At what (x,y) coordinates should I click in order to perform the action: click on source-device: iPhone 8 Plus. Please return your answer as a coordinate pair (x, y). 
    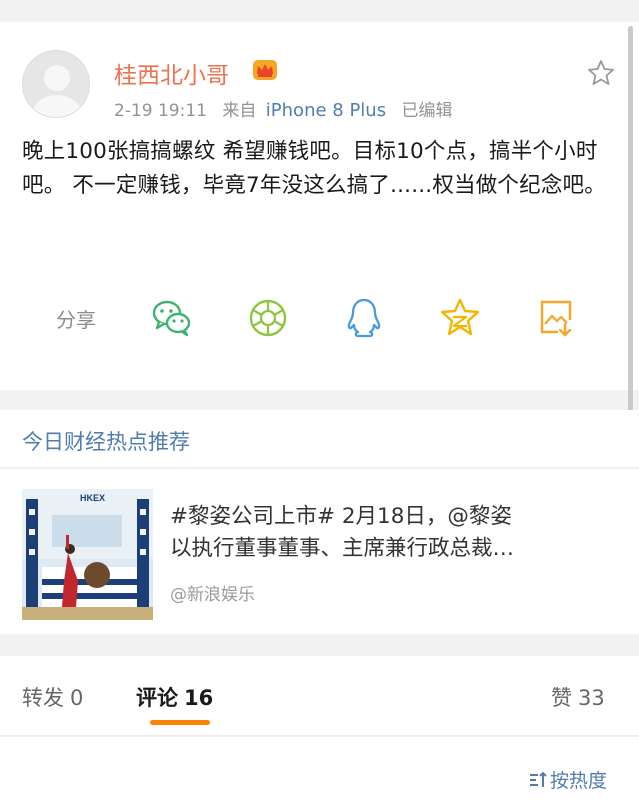
    Looking at the image, I should click on (326, 110).